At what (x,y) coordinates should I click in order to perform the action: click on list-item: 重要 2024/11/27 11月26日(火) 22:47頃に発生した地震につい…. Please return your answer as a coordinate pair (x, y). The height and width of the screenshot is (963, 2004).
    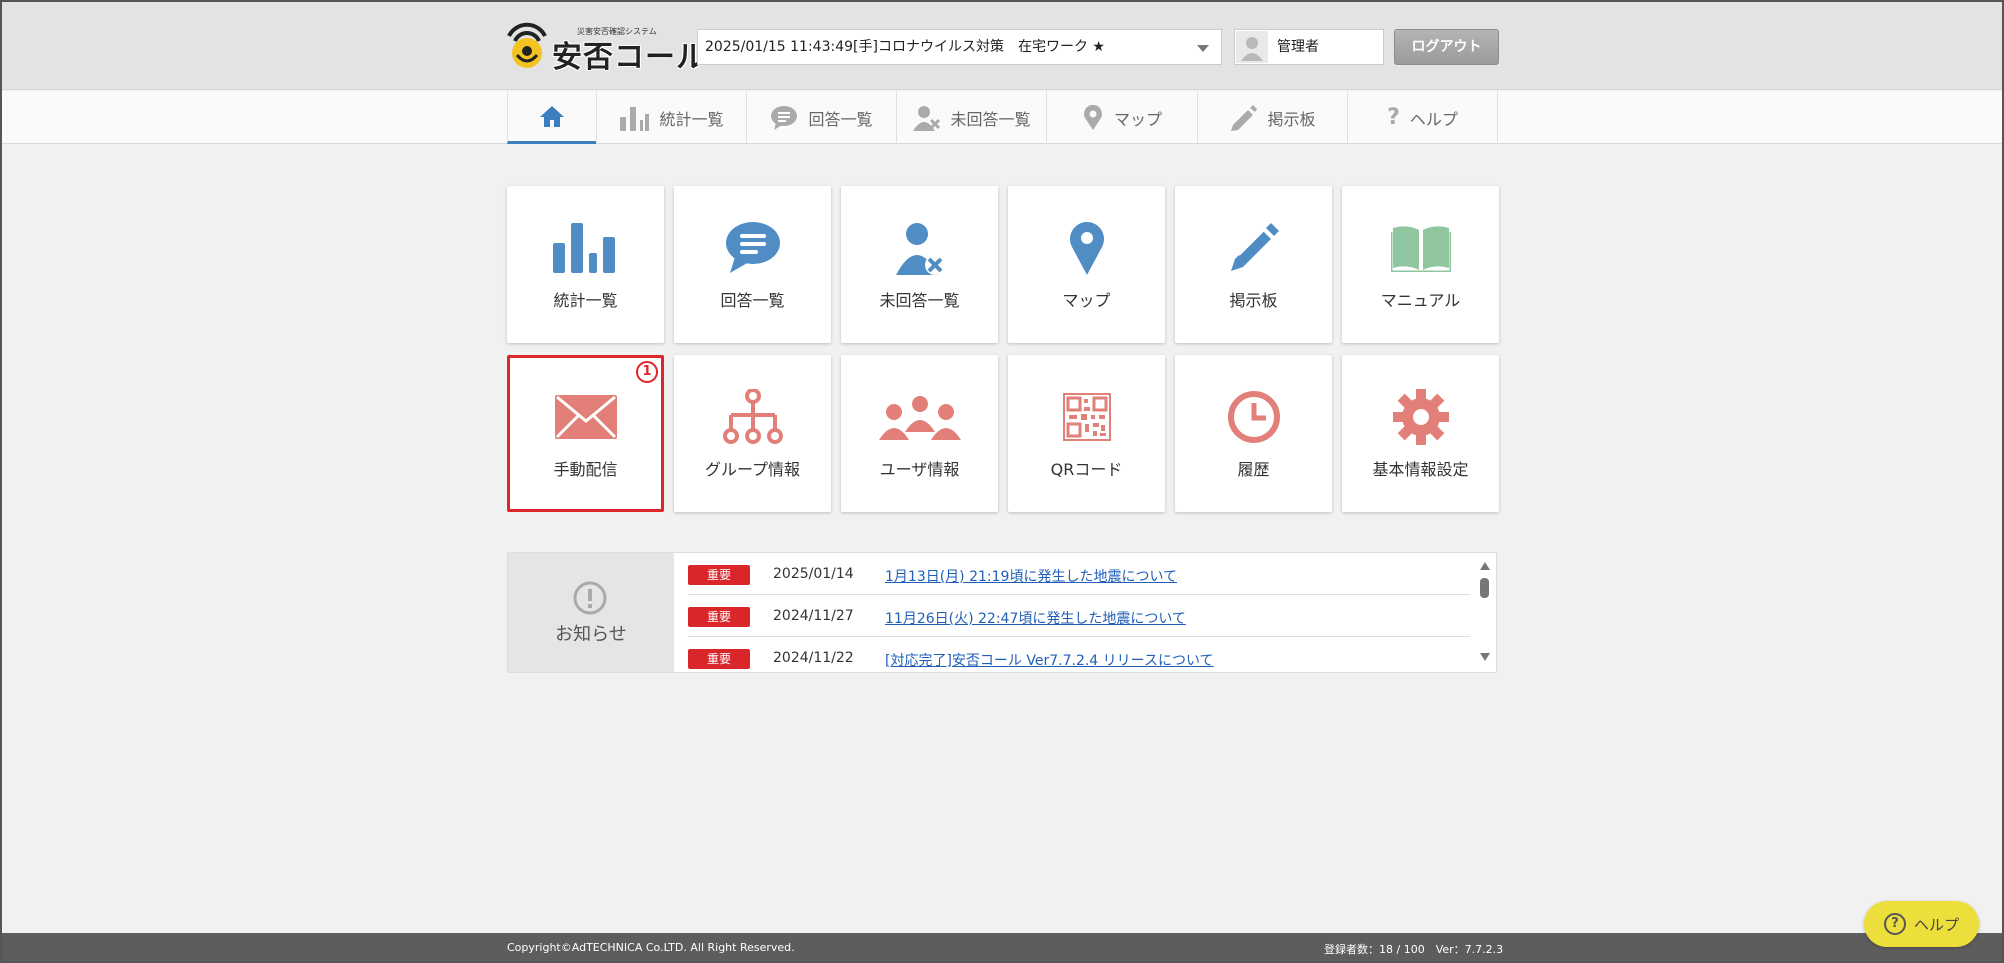
    Looking at the image, I should click on (1079, 616).